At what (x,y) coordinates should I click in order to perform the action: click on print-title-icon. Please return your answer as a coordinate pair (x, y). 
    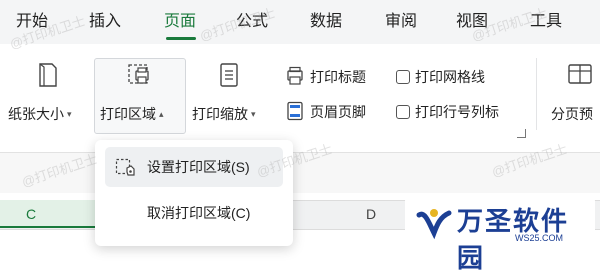
    Looking at the image, I should click on (295, 75).